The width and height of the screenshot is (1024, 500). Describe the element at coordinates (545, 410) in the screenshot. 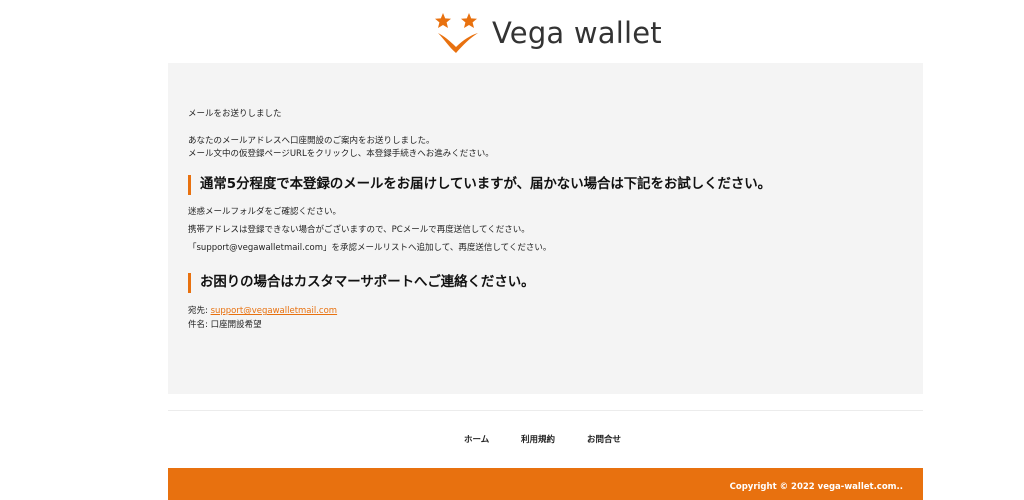

I see `footer-divider` at that location.